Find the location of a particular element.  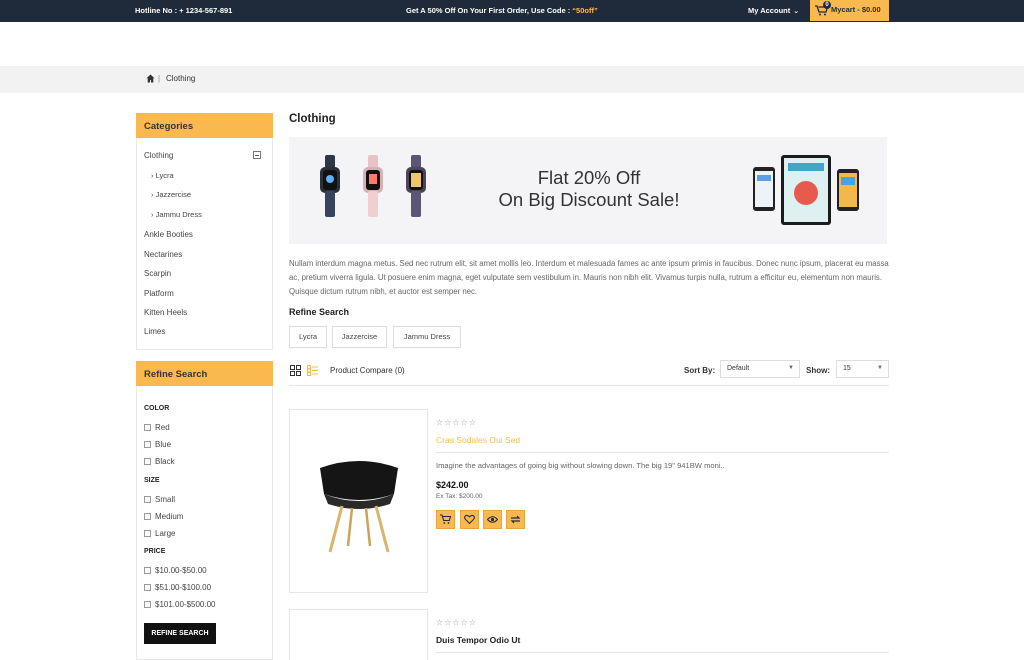

subcategory-jammu-dress: › Jammu Dress is located at coordinates (176, 214).